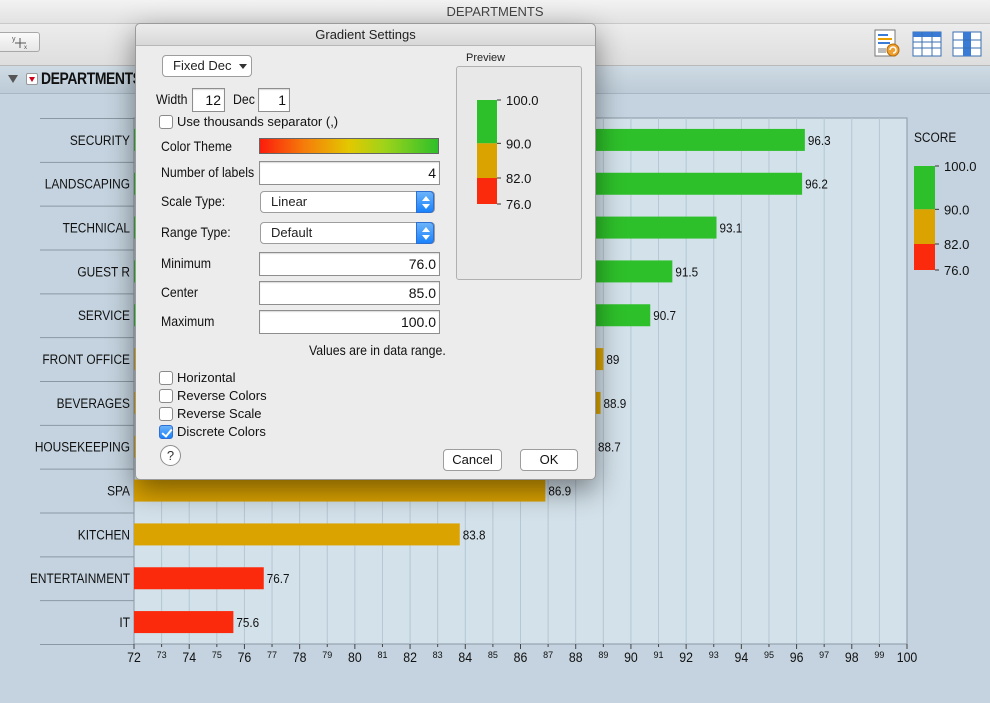 The width and height of the screenshot is (990, 703). Describe the element at coordinates (349, 322) in the screenshot. I see `maximum-field: 100.0` at that location.